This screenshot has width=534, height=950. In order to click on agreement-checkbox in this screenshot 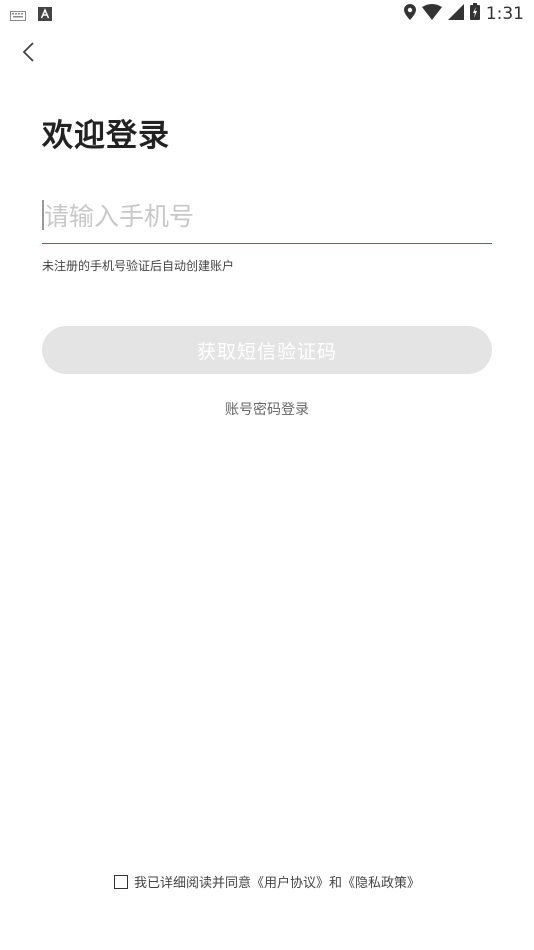, I will do `click(120, 881)`.